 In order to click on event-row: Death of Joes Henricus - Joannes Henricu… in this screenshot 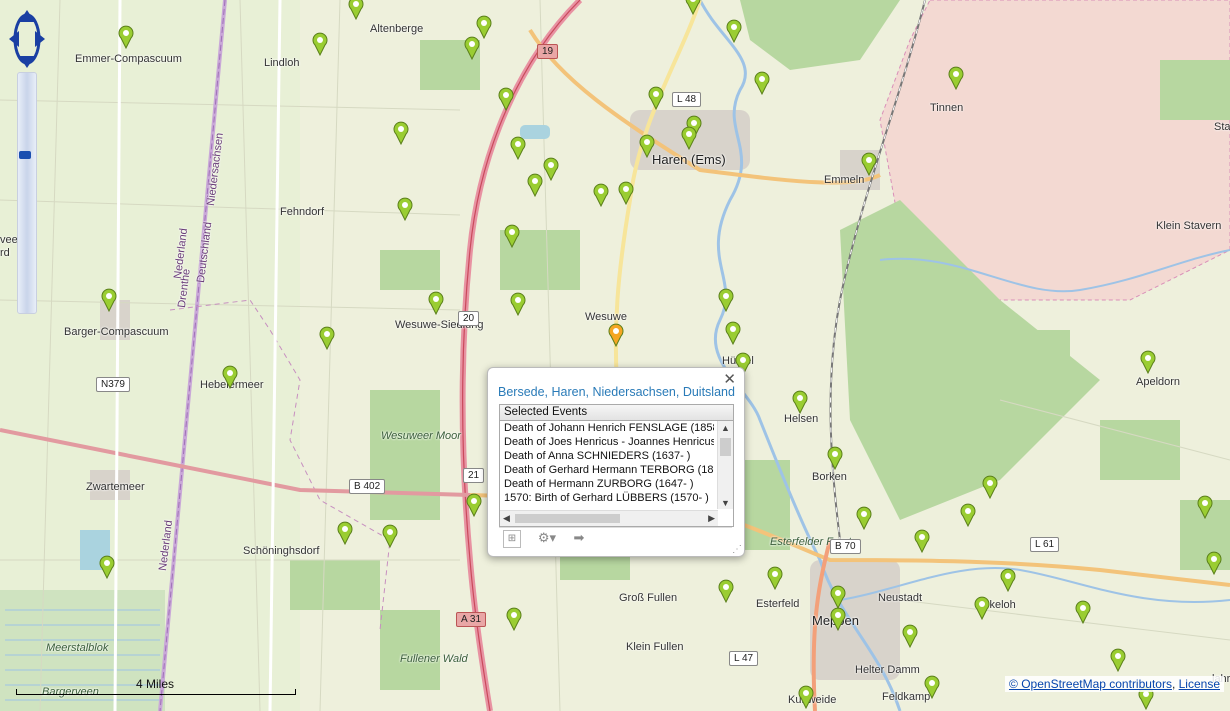, I will do `click(607, 442)`.